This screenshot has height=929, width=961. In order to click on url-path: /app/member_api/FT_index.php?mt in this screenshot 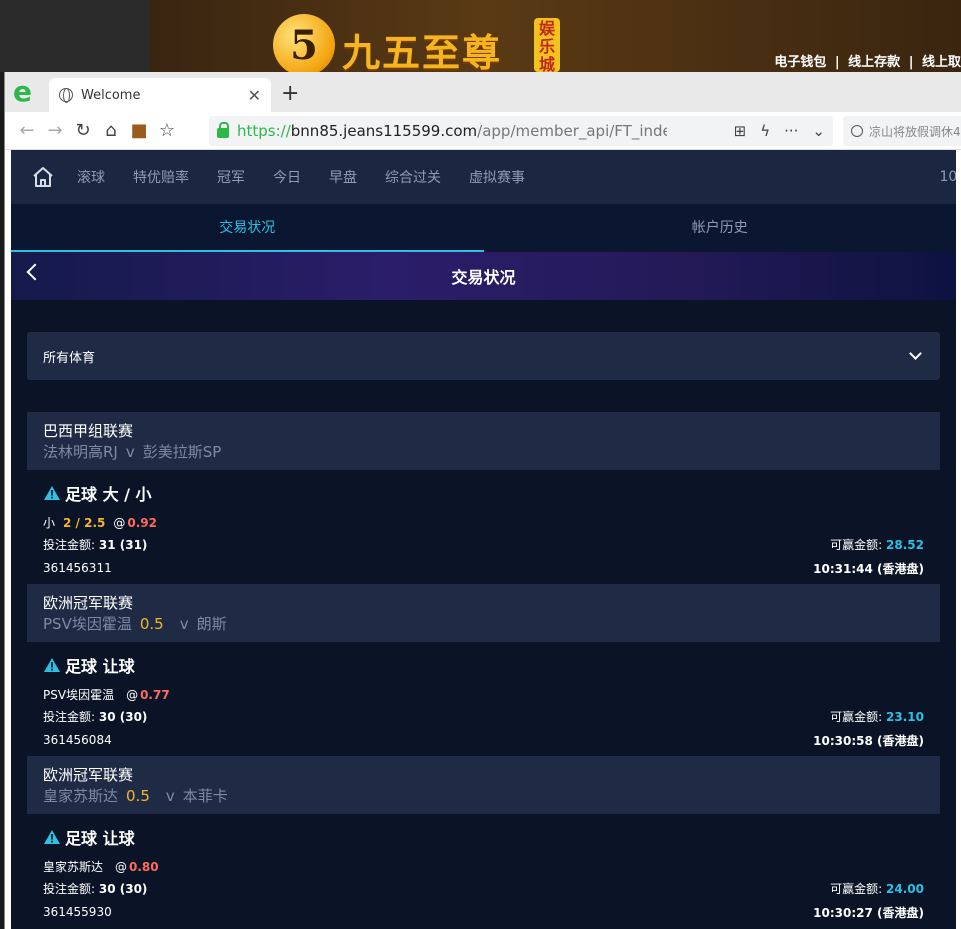, I will do `click(572, 131)`.